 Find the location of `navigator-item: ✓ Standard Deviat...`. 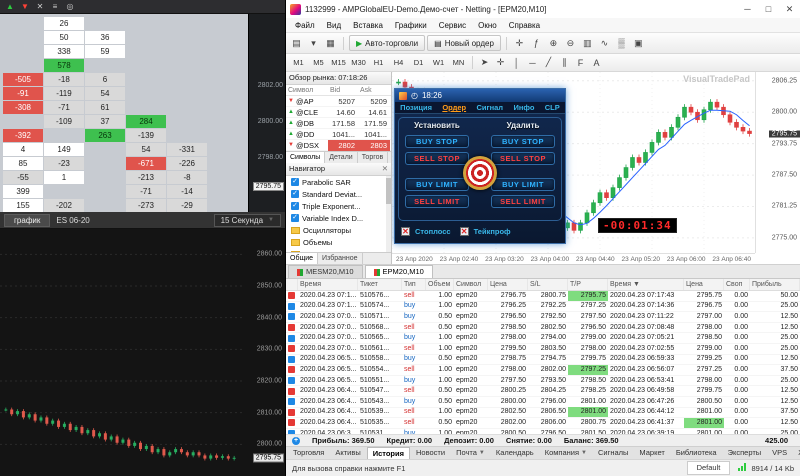

navigator-item: ✓ Standard Deviat... is located at coordinates (338, 194).